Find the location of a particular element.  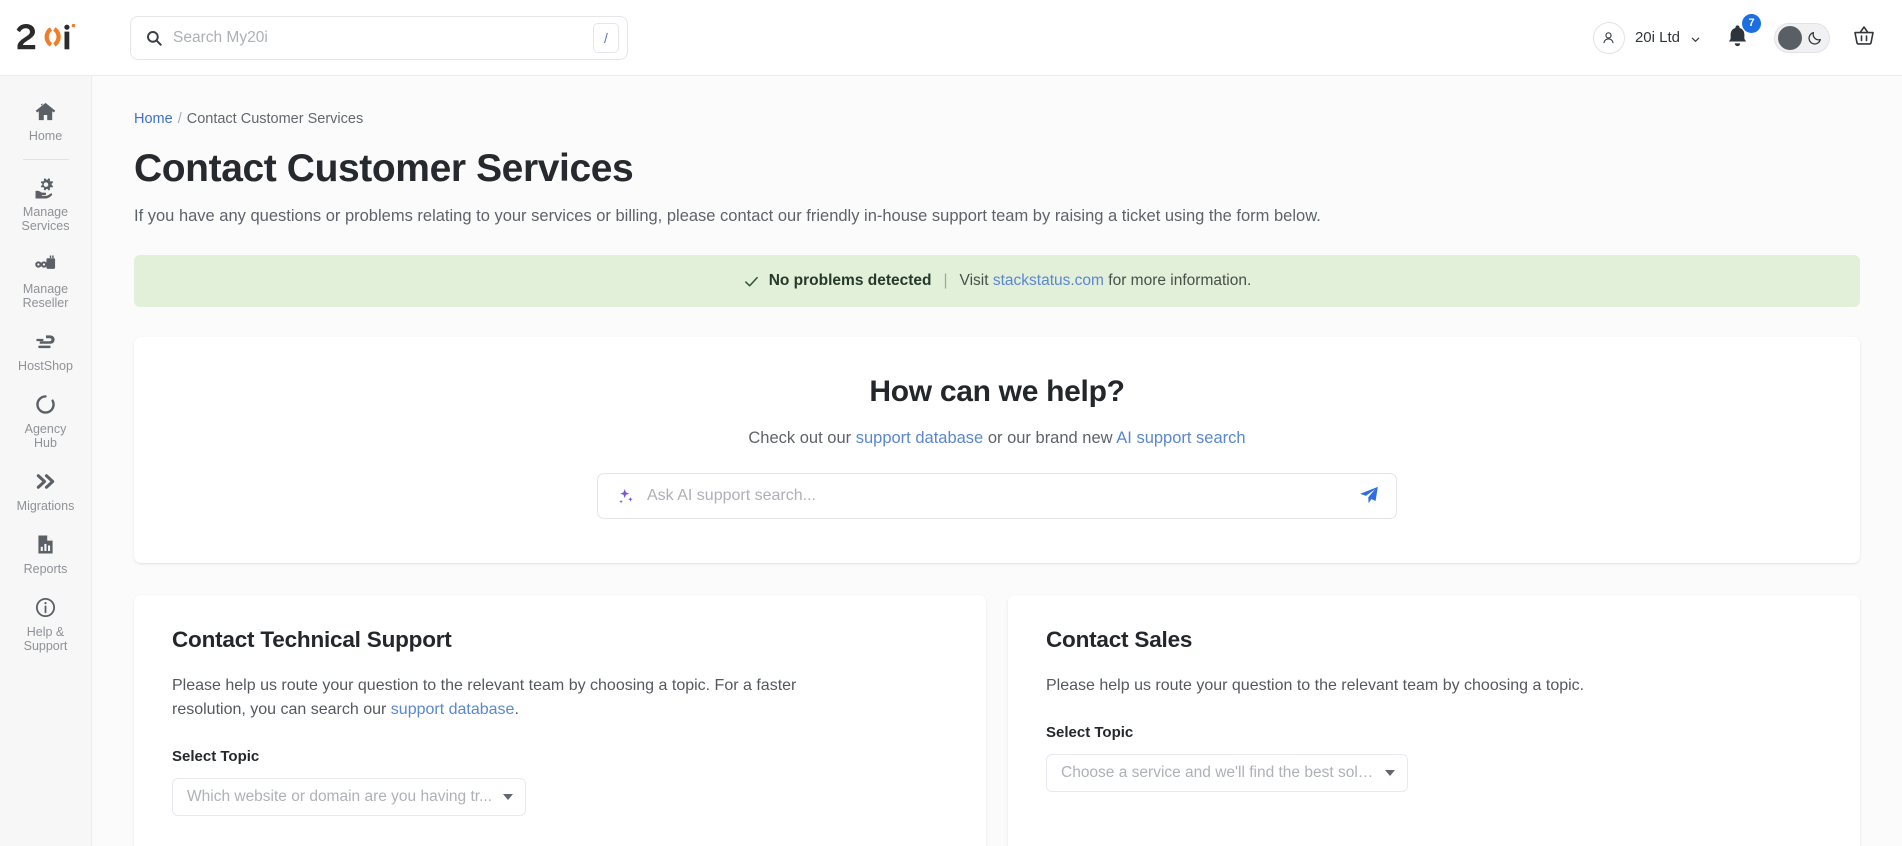

avatar is located at coordinates (1608, 37).